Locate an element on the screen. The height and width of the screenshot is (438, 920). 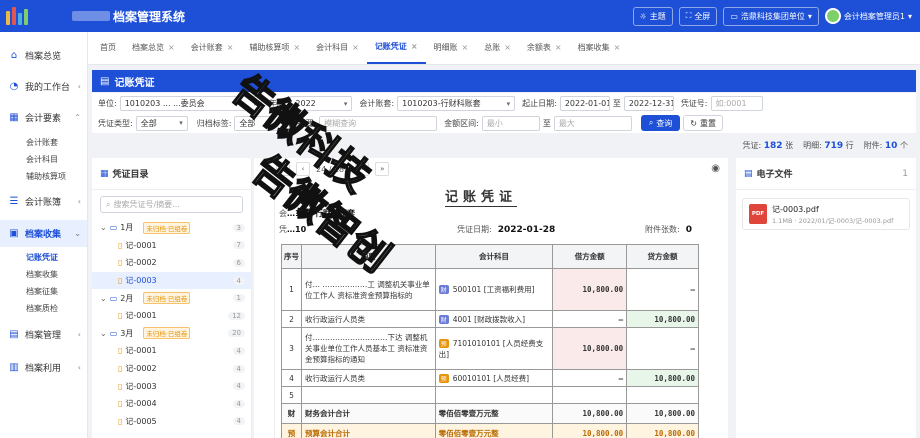
eye-icon: ◉ is located at coordinates (715, 168).